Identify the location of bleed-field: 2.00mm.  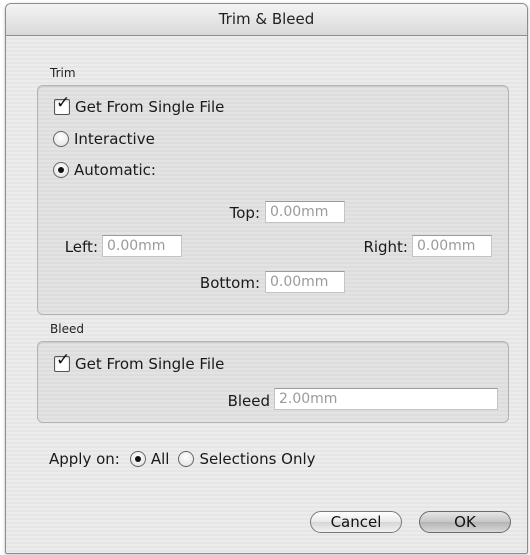
(386, 399).